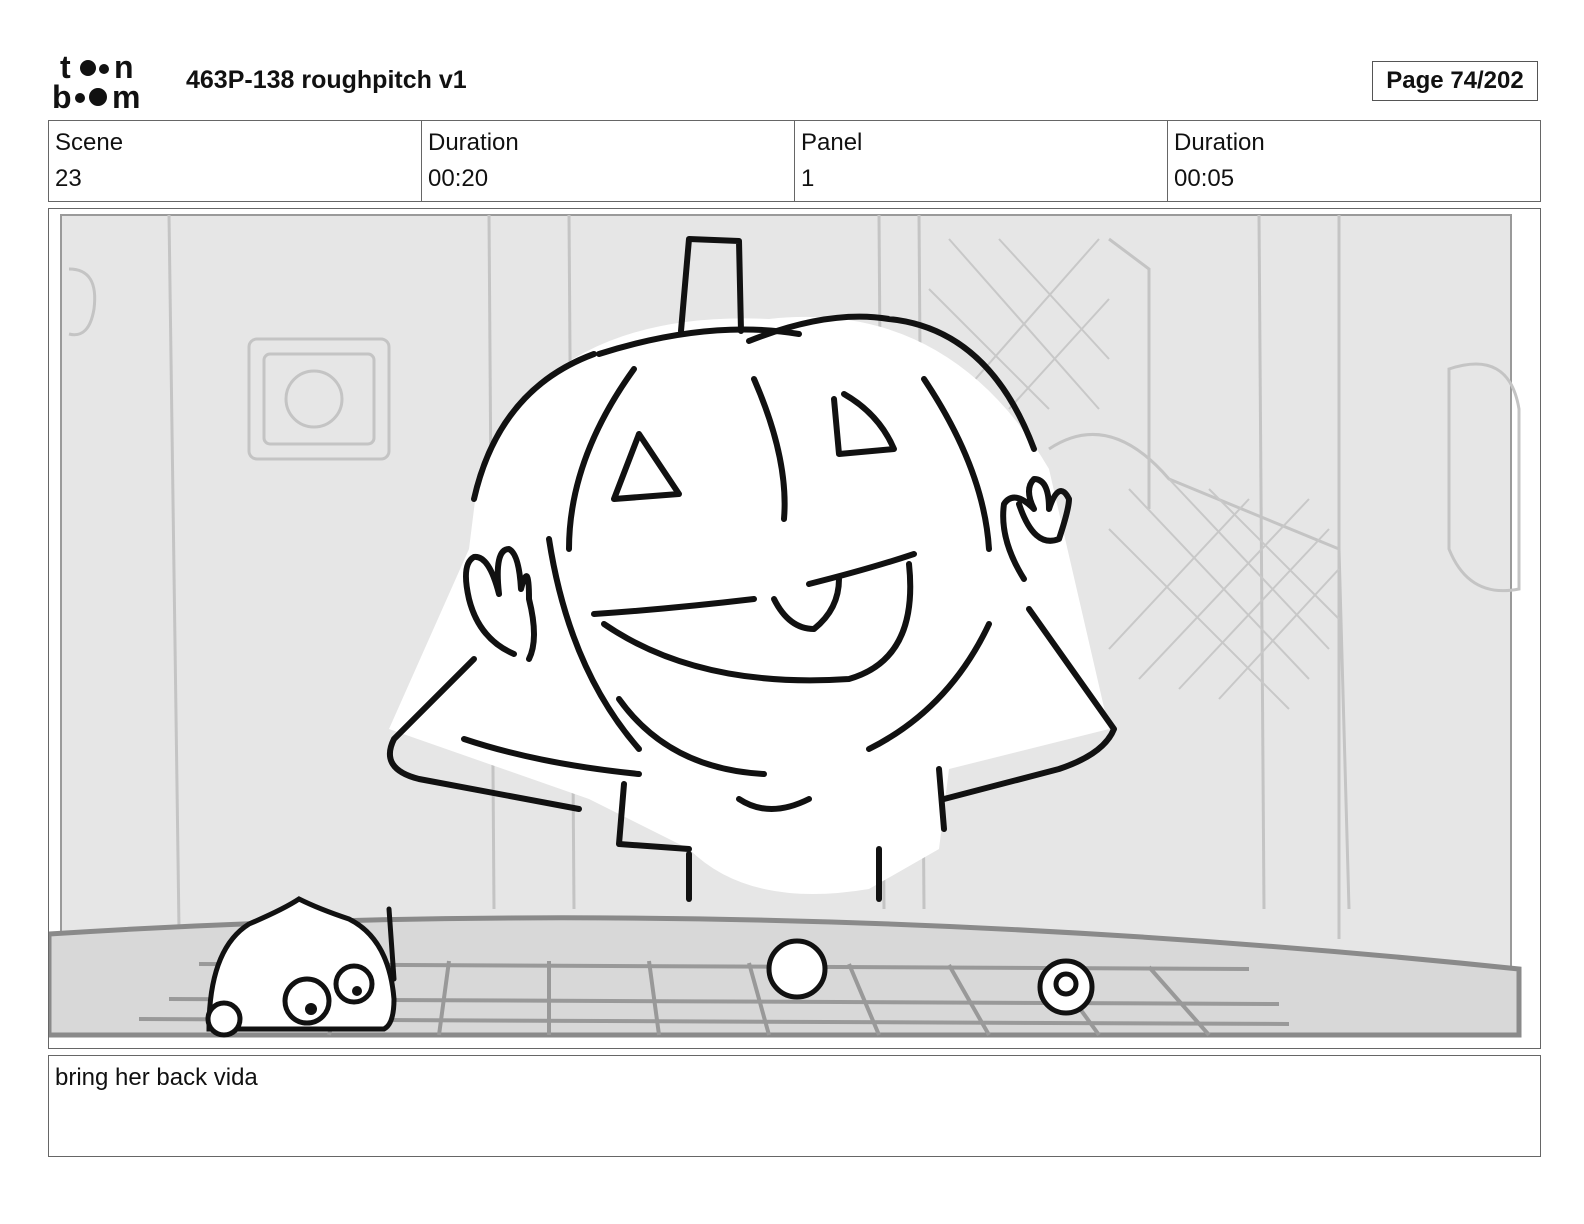  Describe the element at coordinates (326, 80) in the screenshot. I see `document-title: 463P-138 roughpitch v1` at that location.